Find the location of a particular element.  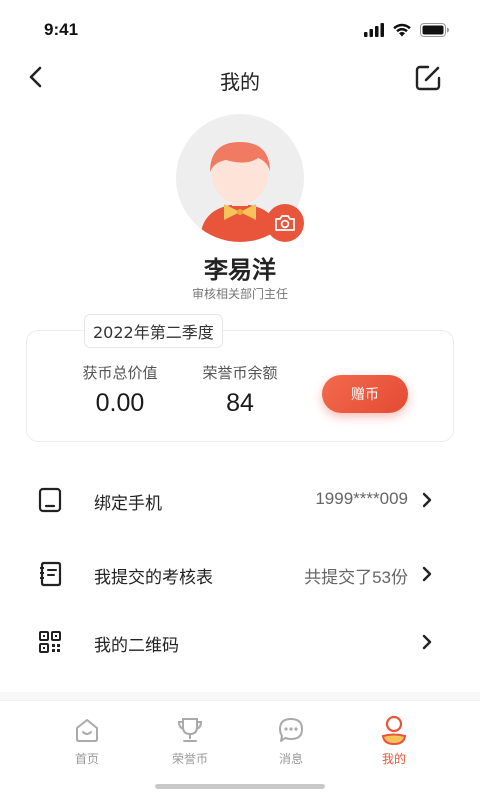

tab-home: 首页 is located at coordinates (87, 741).